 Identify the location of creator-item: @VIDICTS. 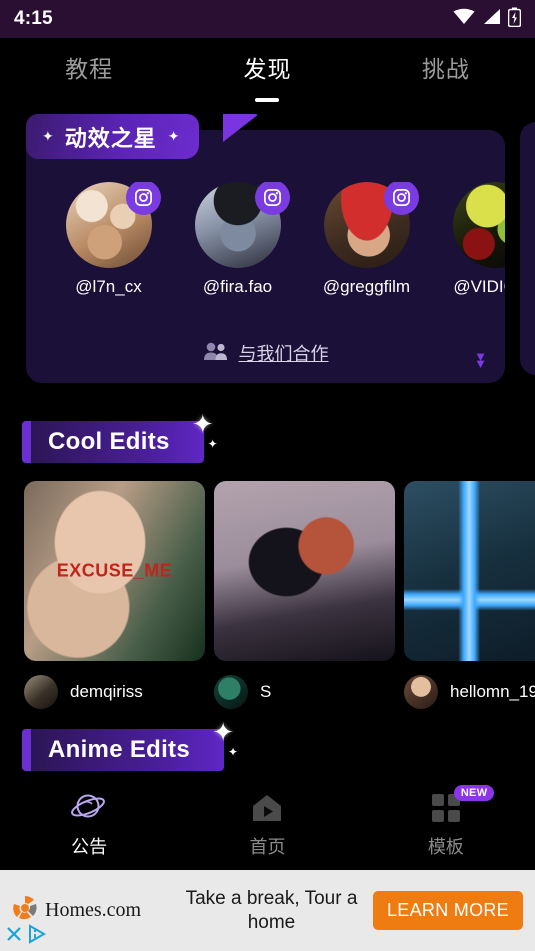
(468, 239).